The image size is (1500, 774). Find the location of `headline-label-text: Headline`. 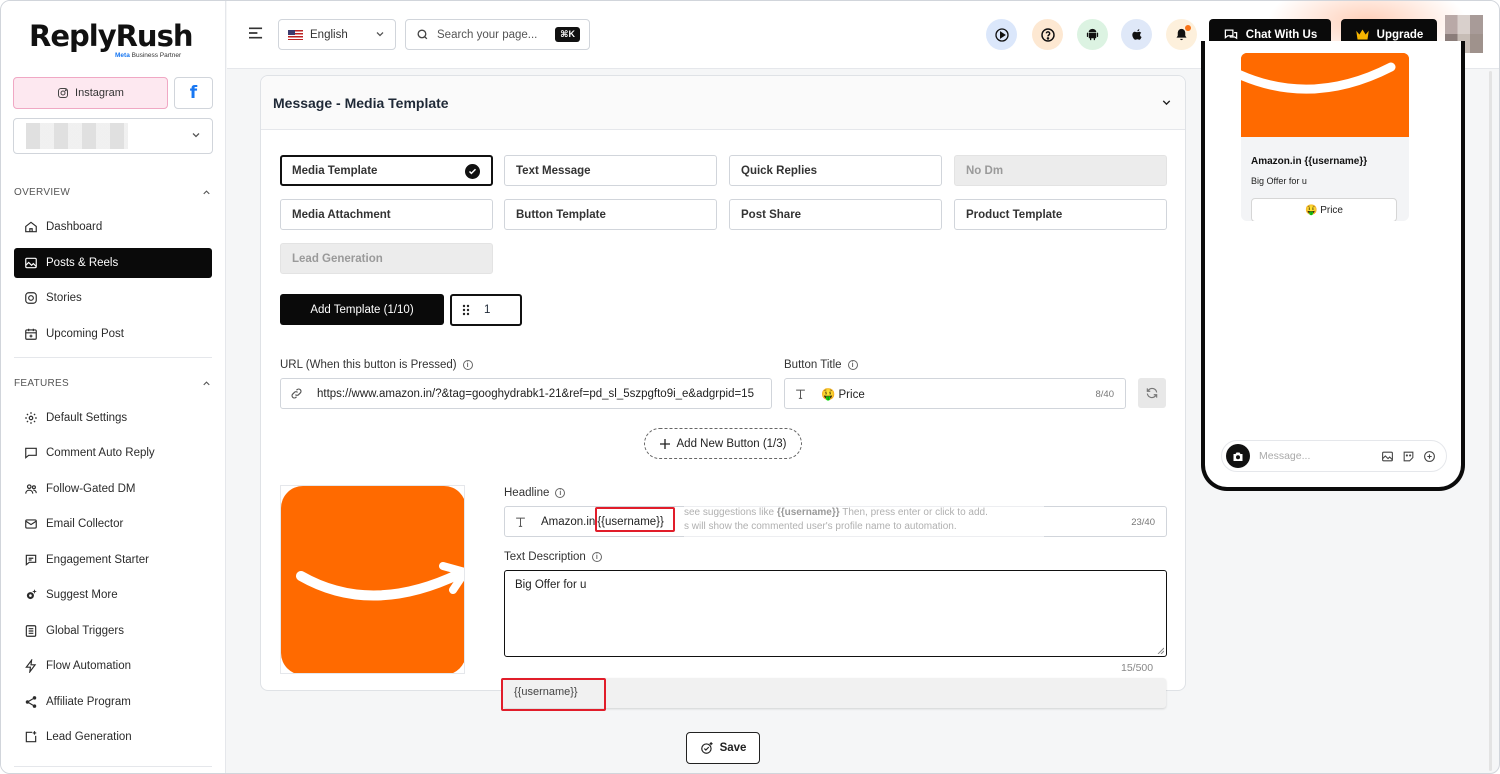

headline-label-text: Headline is located at coordinates (527, 493).